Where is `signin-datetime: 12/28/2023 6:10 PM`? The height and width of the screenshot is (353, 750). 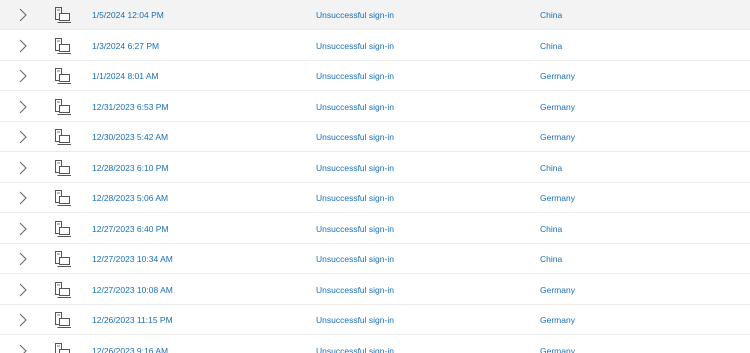
signin-datetime: 12/28/2023 6:10 PM is located at coordinates (130, 167).